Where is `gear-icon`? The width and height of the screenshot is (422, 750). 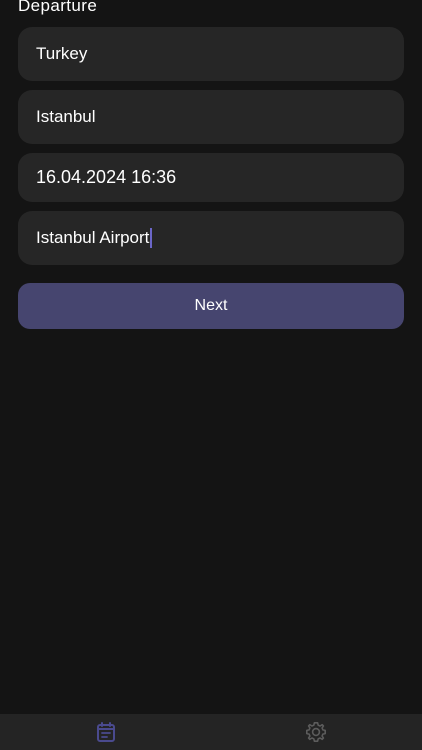
gear-icon is located at coordinates (316, 732).